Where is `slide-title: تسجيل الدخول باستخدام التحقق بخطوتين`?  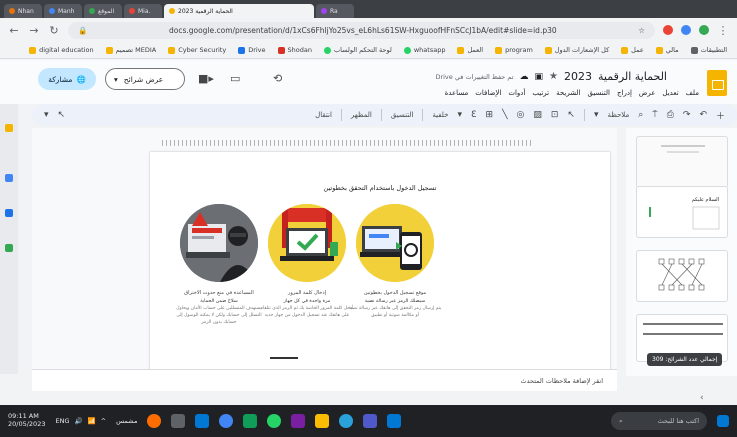 slide-title: تسجيل الدخول باستخدام التحقق بخطوتين is located at coordinates (380, 188).